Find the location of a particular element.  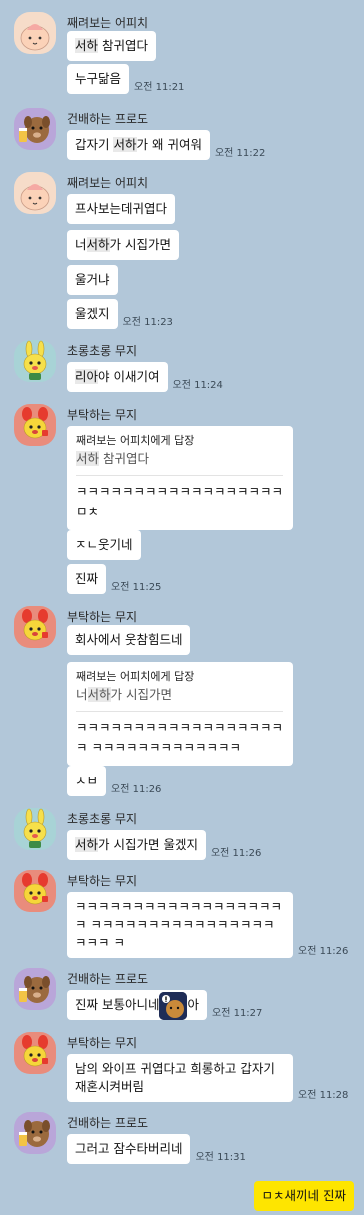

message-bubble: 서하 참귀엽다 is located at coordinates (111, 46).